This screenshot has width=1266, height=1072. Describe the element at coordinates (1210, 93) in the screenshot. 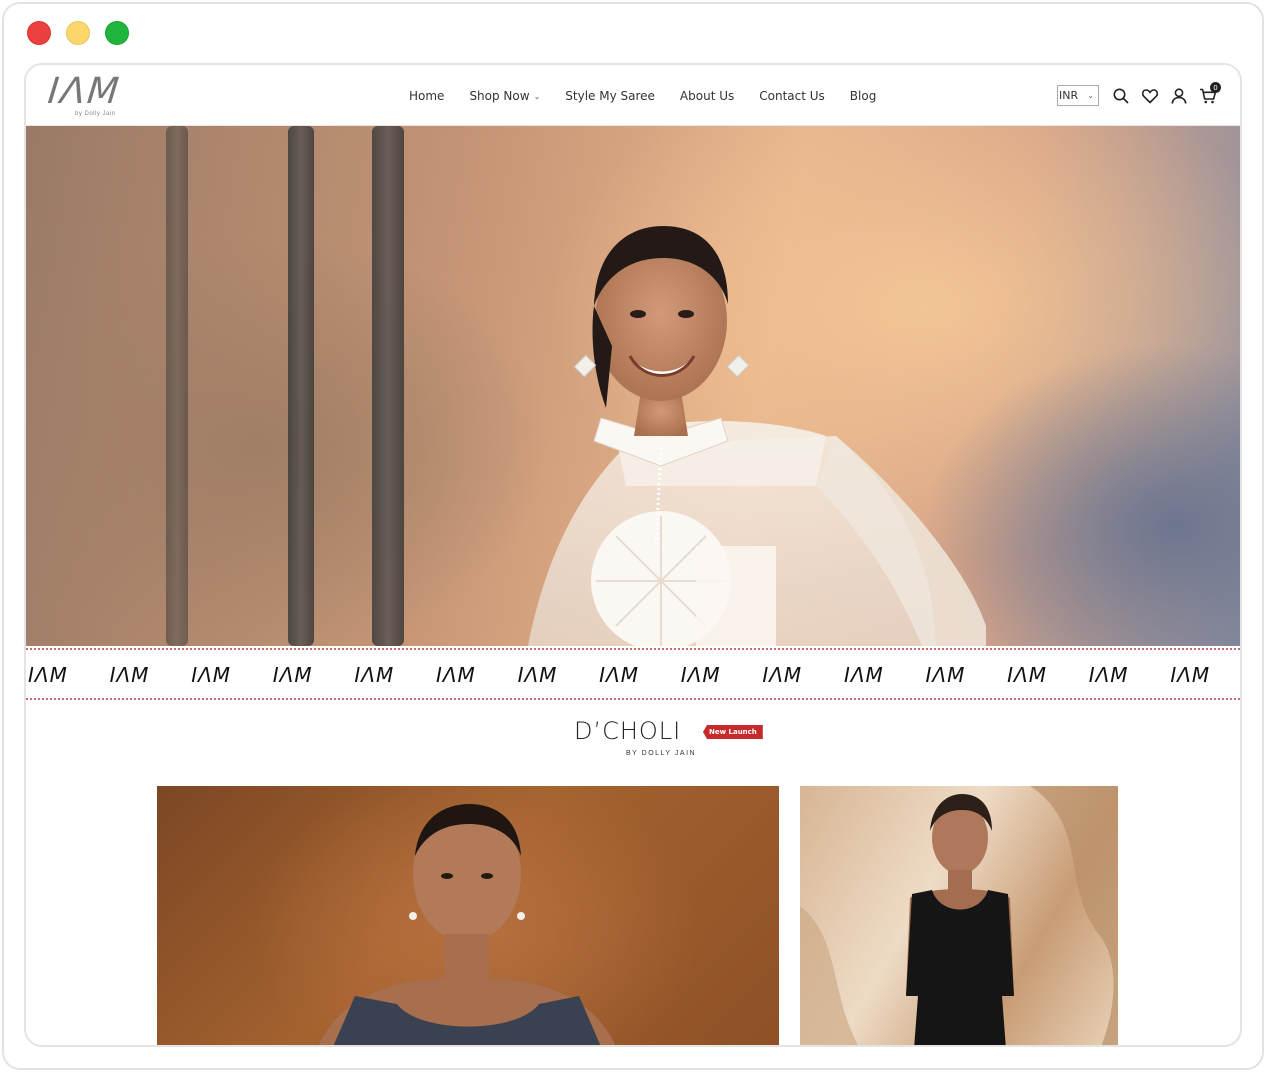

I see `cart-icon: 0` at that location.